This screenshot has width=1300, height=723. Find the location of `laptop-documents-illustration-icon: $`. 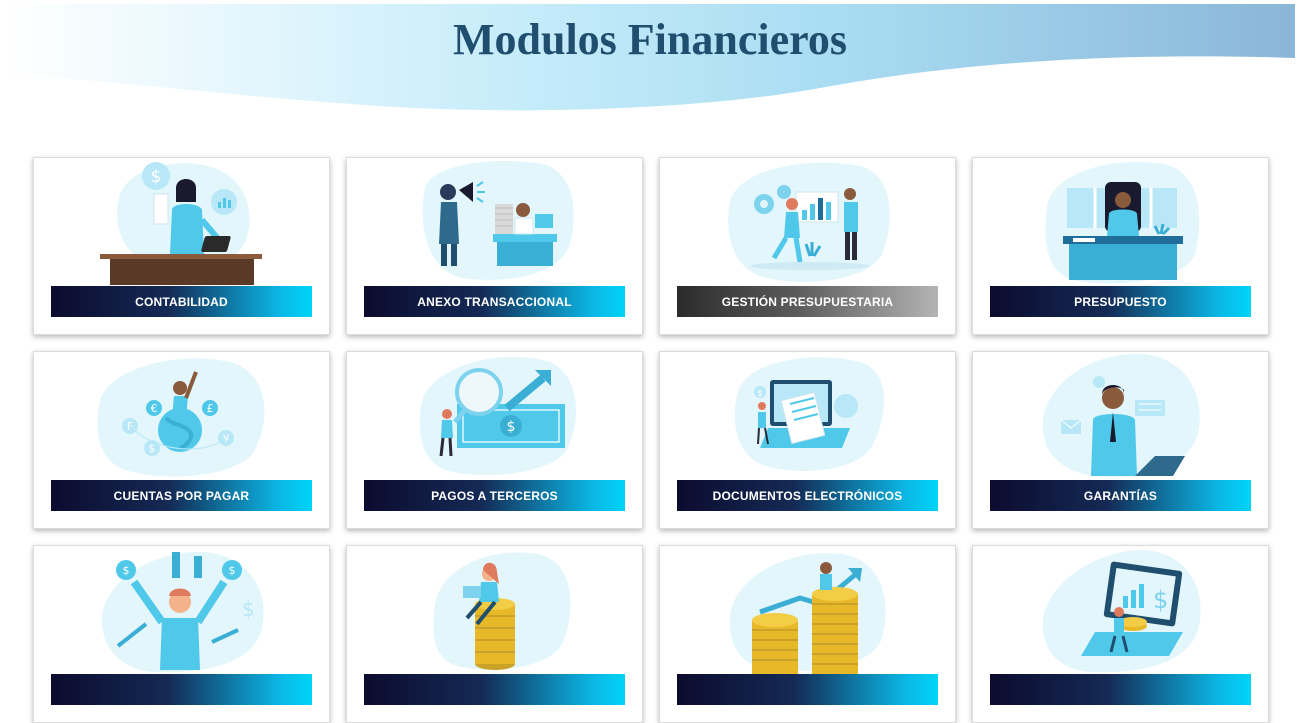

laptop-documents-illustration-icon: $ is located at coordinates (809, 414).